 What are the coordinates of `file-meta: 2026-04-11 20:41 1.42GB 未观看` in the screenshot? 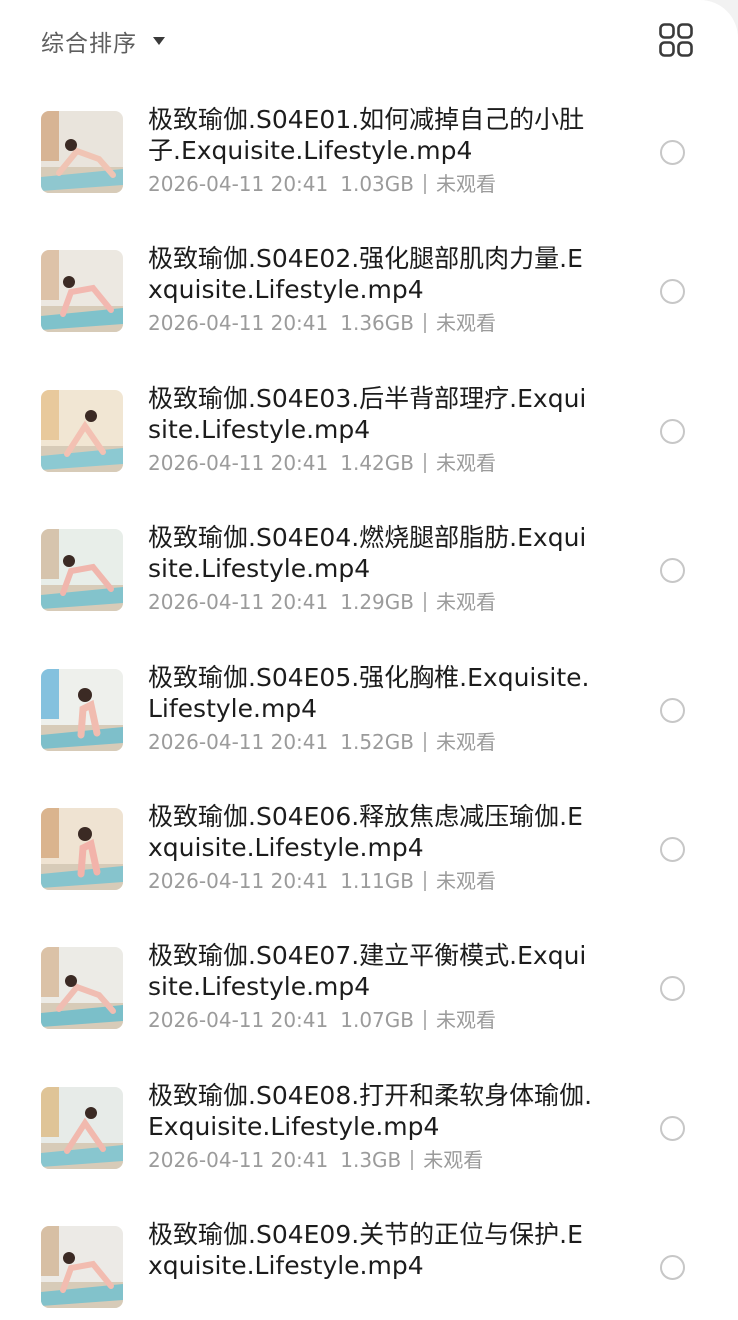 It's located at (322, 463).